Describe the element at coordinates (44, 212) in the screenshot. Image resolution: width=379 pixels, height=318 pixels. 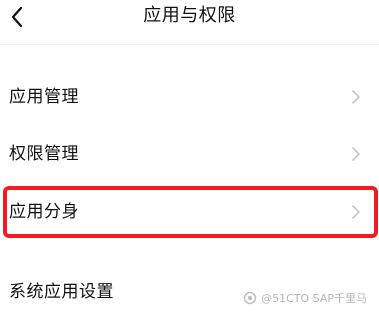
I see `list-item-label: 应用分身` at that location.